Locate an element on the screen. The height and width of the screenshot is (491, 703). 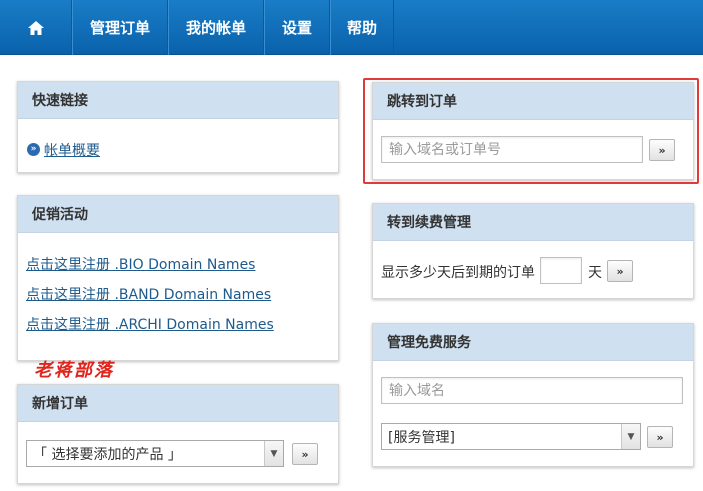
quick-links-title: 快速链接 is located at coordinates (178, 100).